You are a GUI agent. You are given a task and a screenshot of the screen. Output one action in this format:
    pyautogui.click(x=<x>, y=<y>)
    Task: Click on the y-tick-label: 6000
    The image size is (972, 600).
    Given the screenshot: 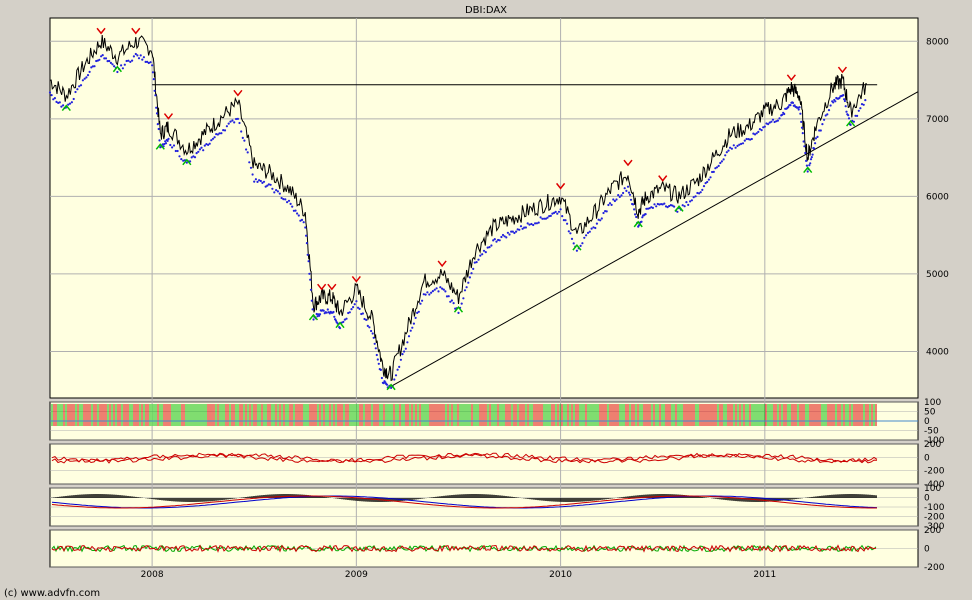 What is the action you would take?
    pyautogui.click(x=937, y=197)
    